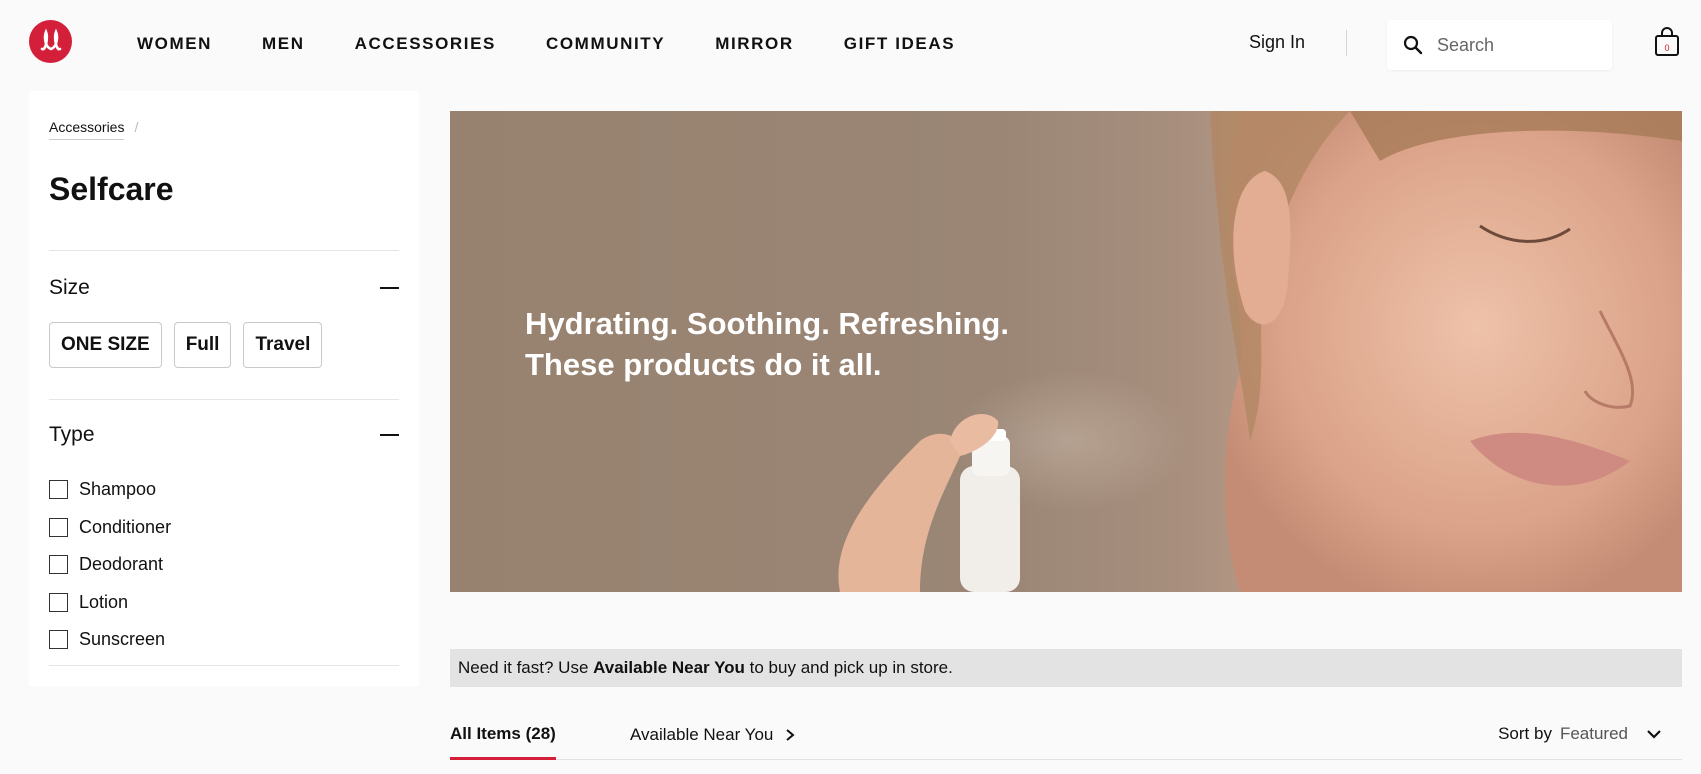 The height and width of the screenshot is (774, 1701). What do you see at coordinates (224, 435) in the screenshot?
I see `type-filter-header: Type` at bounding box center [224, 435].